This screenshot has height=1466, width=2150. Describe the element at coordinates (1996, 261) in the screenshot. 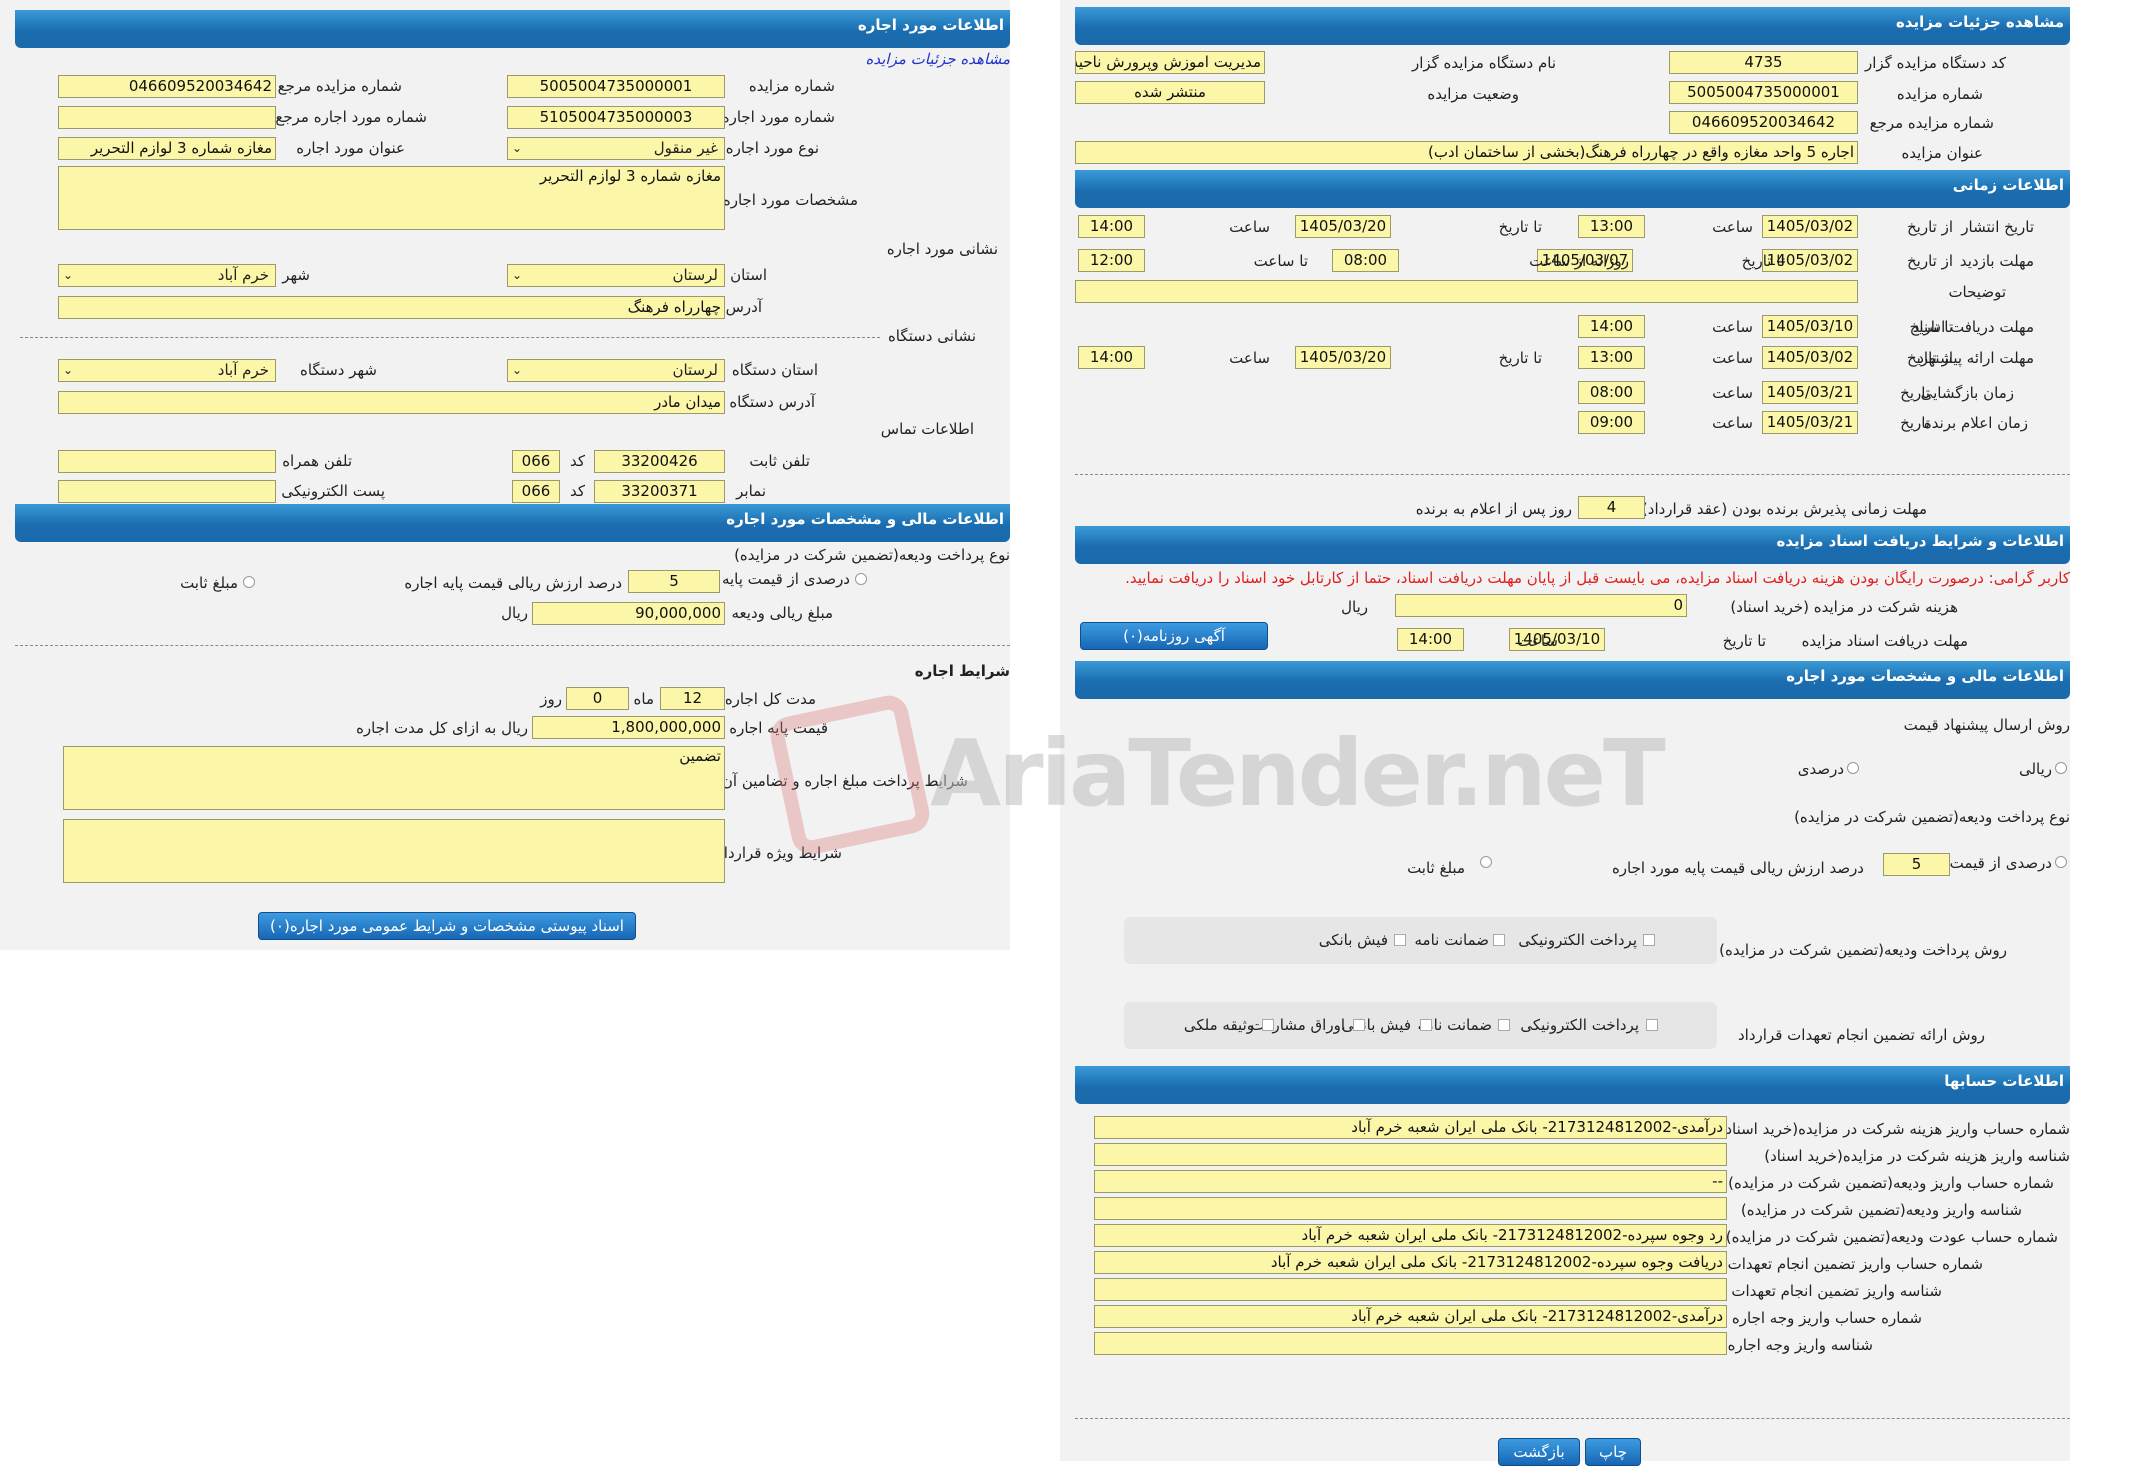

I see `visit-label: مهلت بازدید` at that location.